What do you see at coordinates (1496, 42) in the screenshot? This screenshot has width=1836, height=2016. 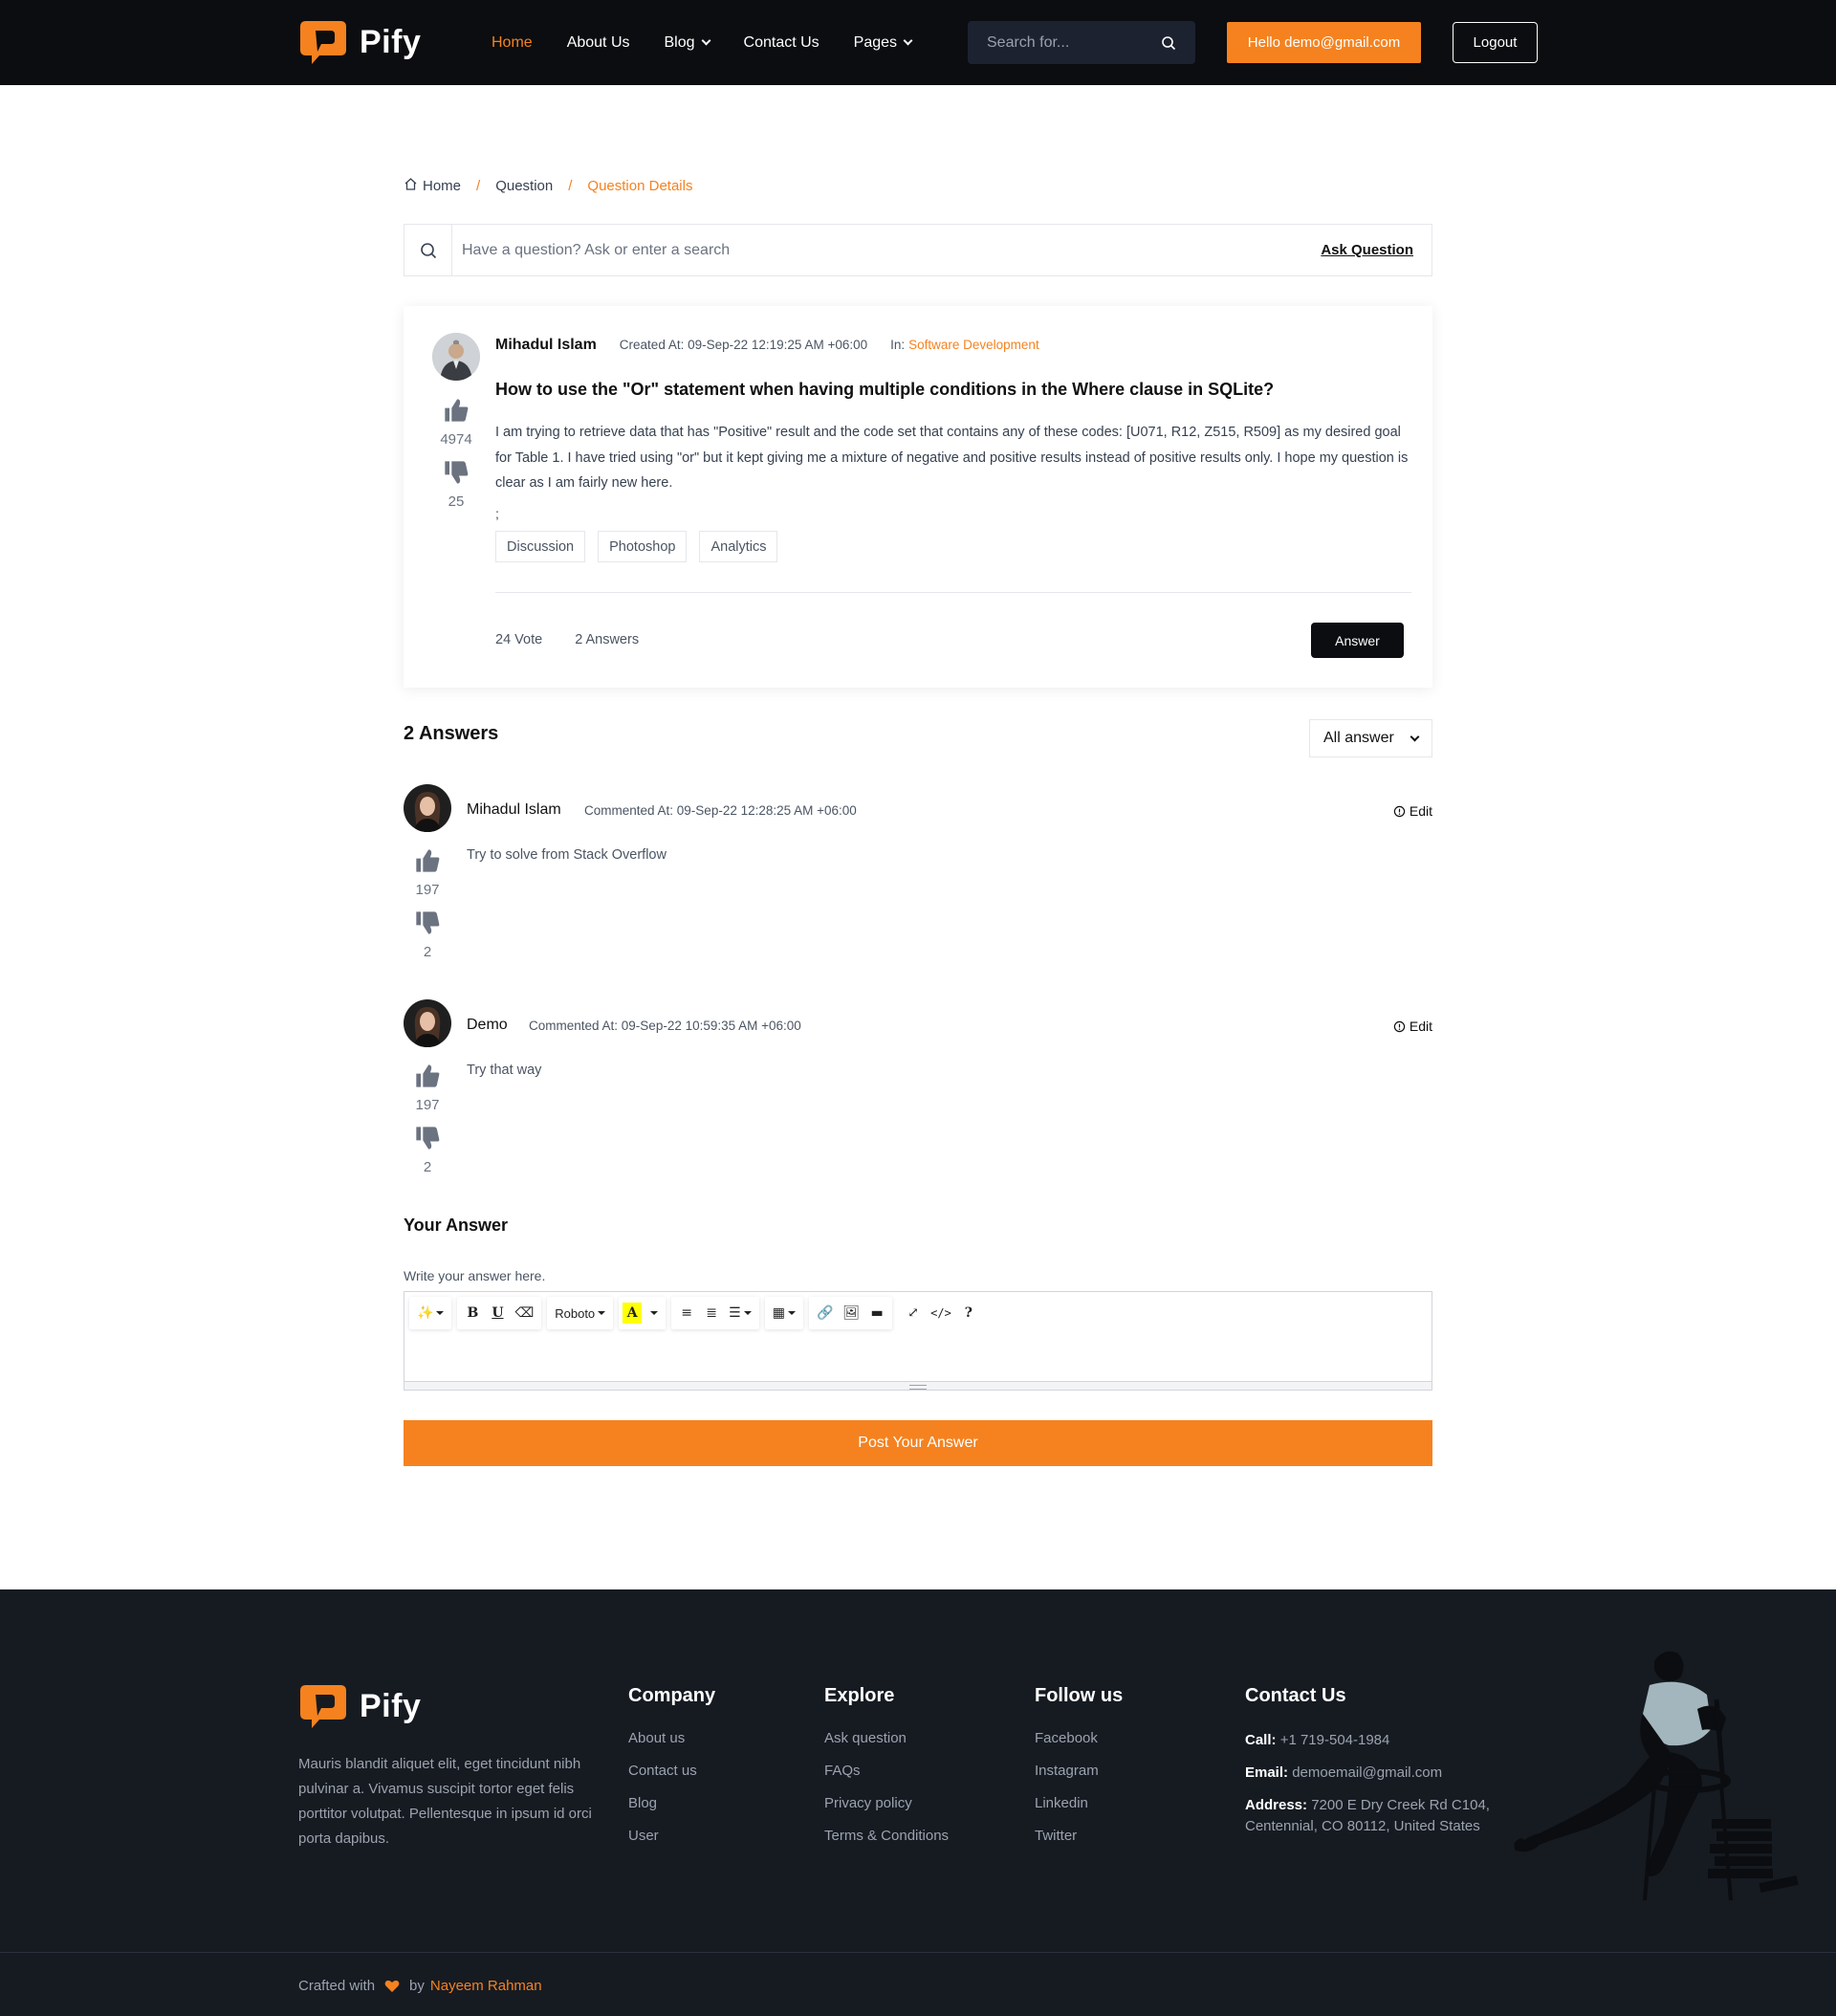 I see `logout-button: Logout` at bounding box center [1496, 42].